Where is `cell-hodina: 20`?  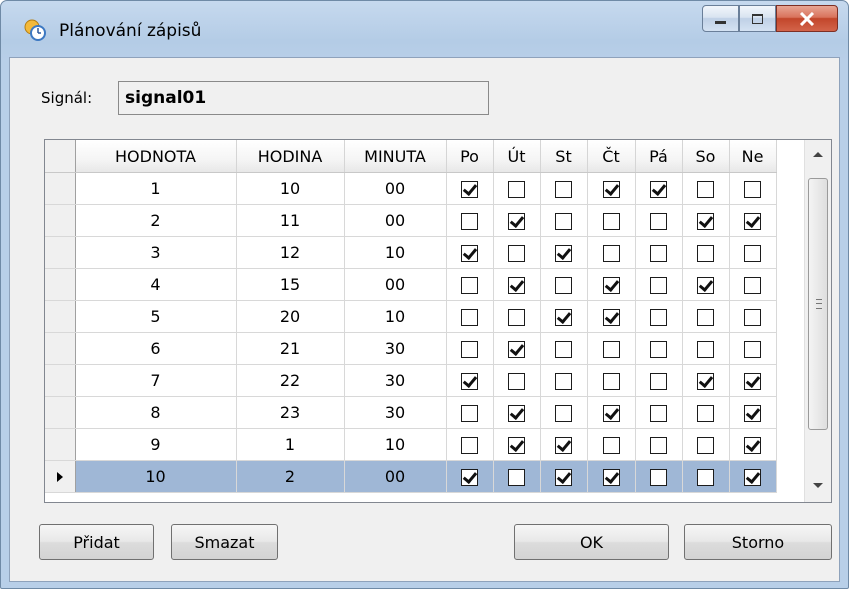
cell-hodina: 20 is located at coordinates (290, 316).